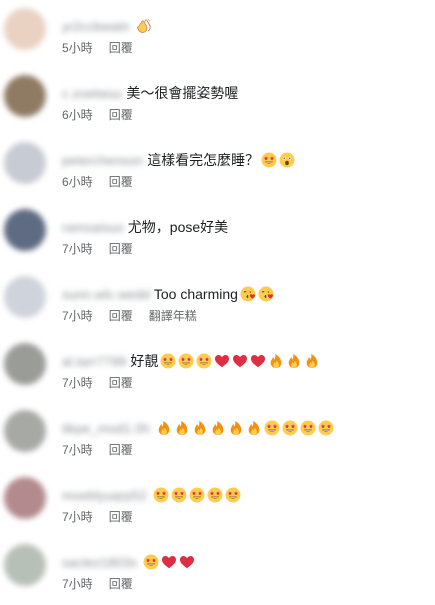 Image resolution: width=435 pixels, height=605 pixels. I want to click on comment-text: 尤物，pose好美, so click(178, 227).